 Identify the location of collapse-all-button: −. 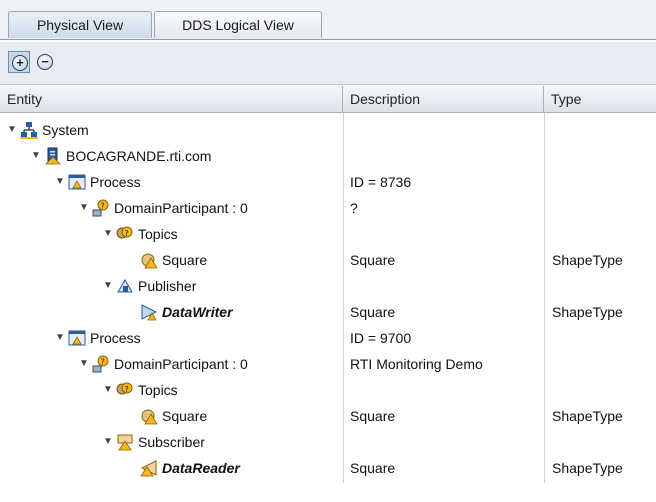
(45, 62).